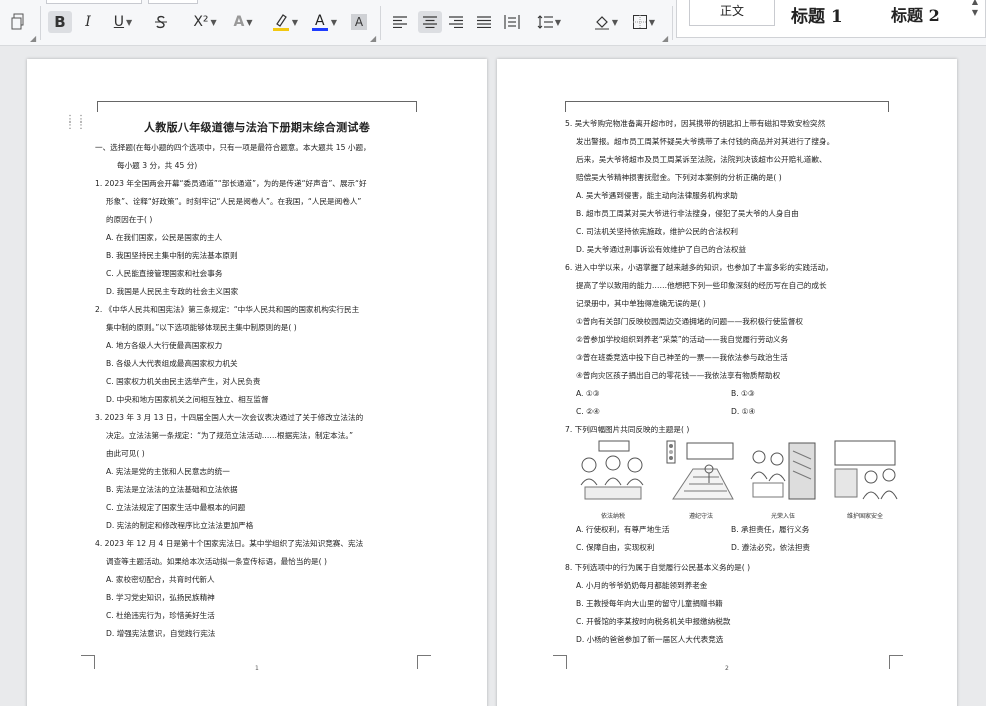  Describe the element at coordinates (771, 547) in the screenshot. I see `option-item: D. 遵法必究，依法担责` at that location.